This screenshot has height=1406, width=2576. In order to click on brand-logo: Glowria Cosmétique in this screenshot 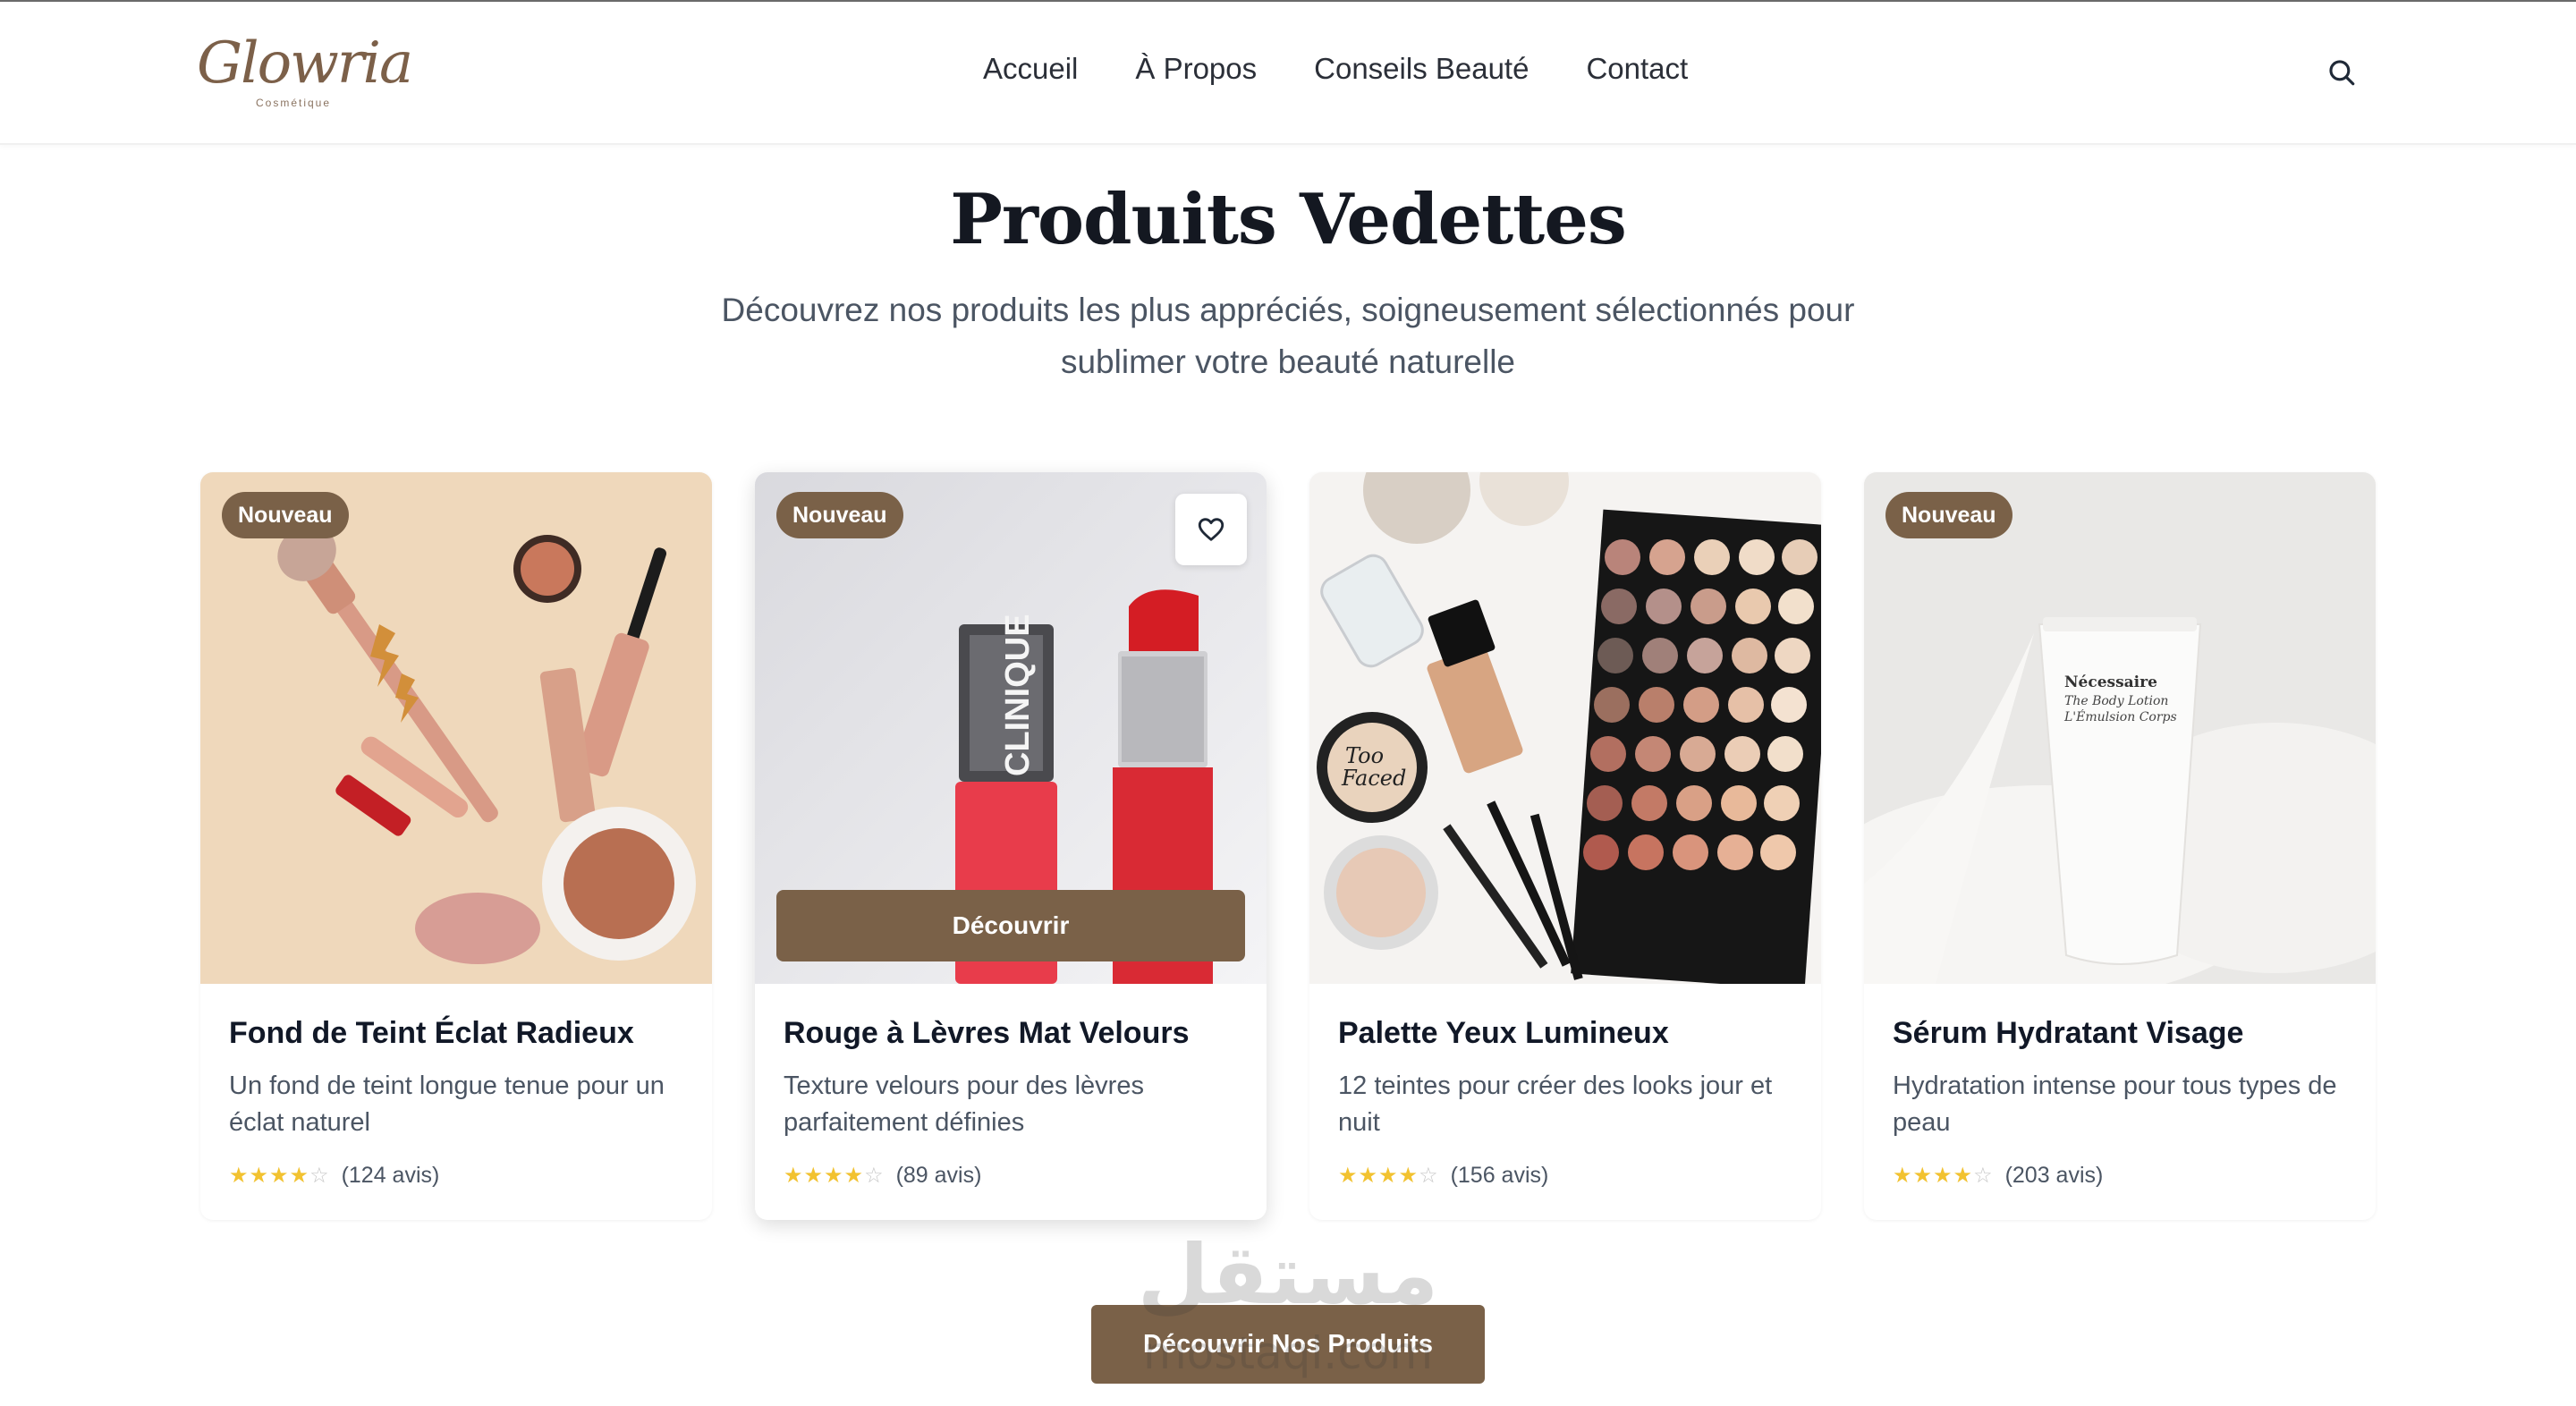, I will do `click(305, 72)`.